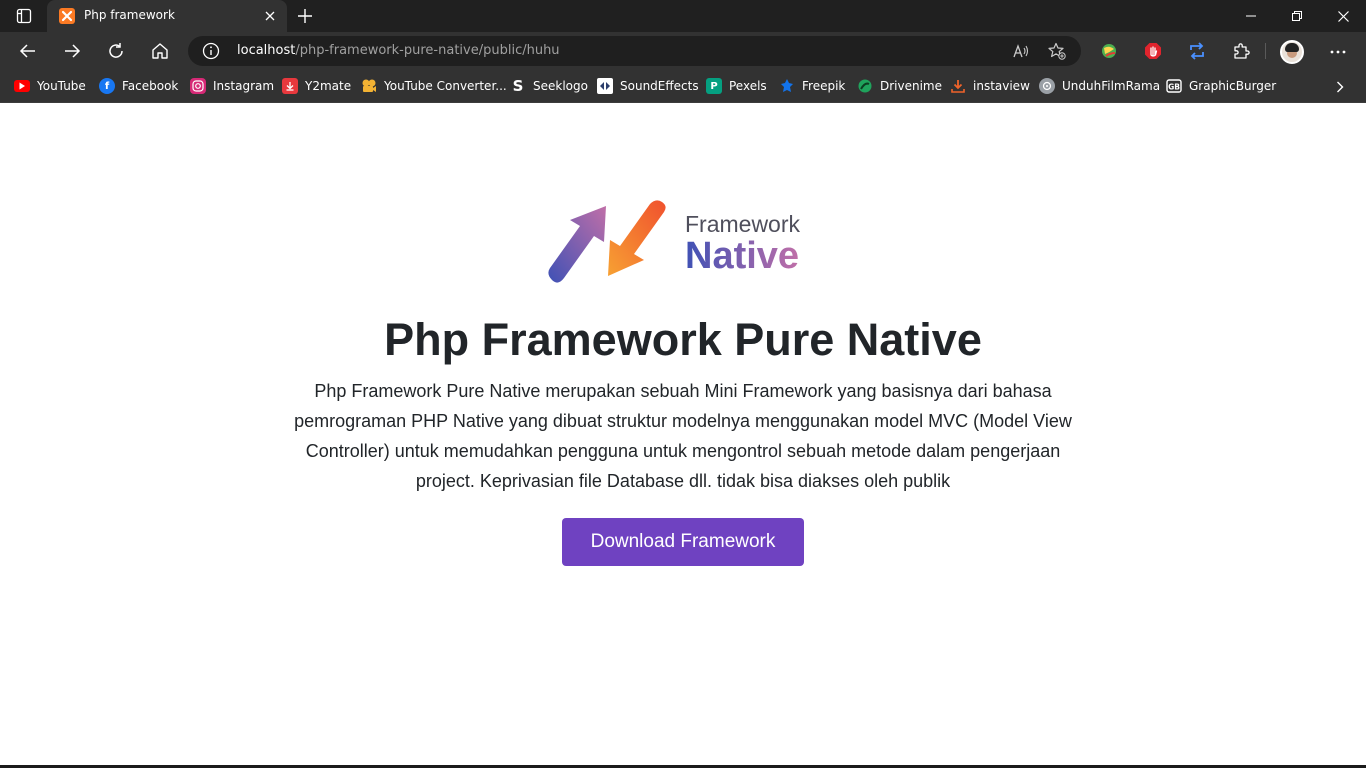  I want to click on back-button, so click(28, 51).